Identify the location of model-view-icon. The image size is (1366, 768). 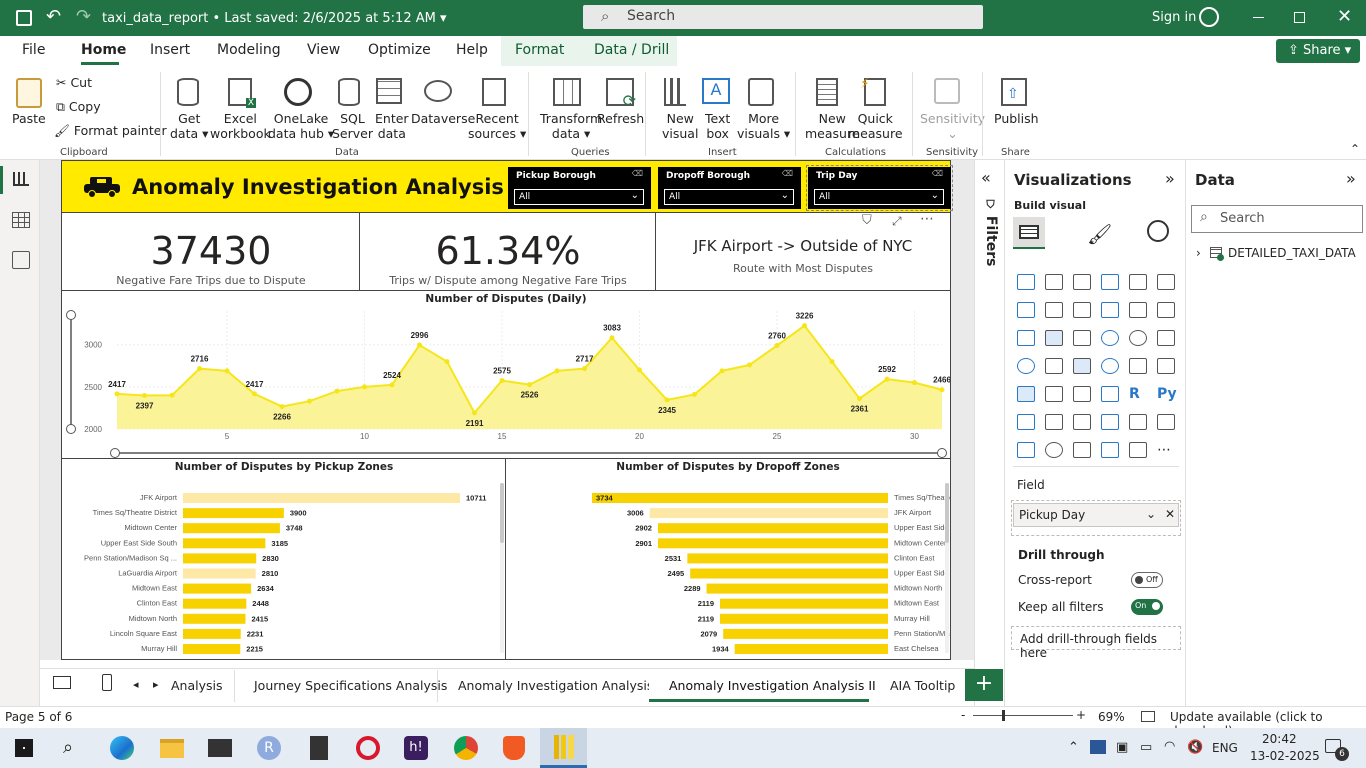
(21, 260).